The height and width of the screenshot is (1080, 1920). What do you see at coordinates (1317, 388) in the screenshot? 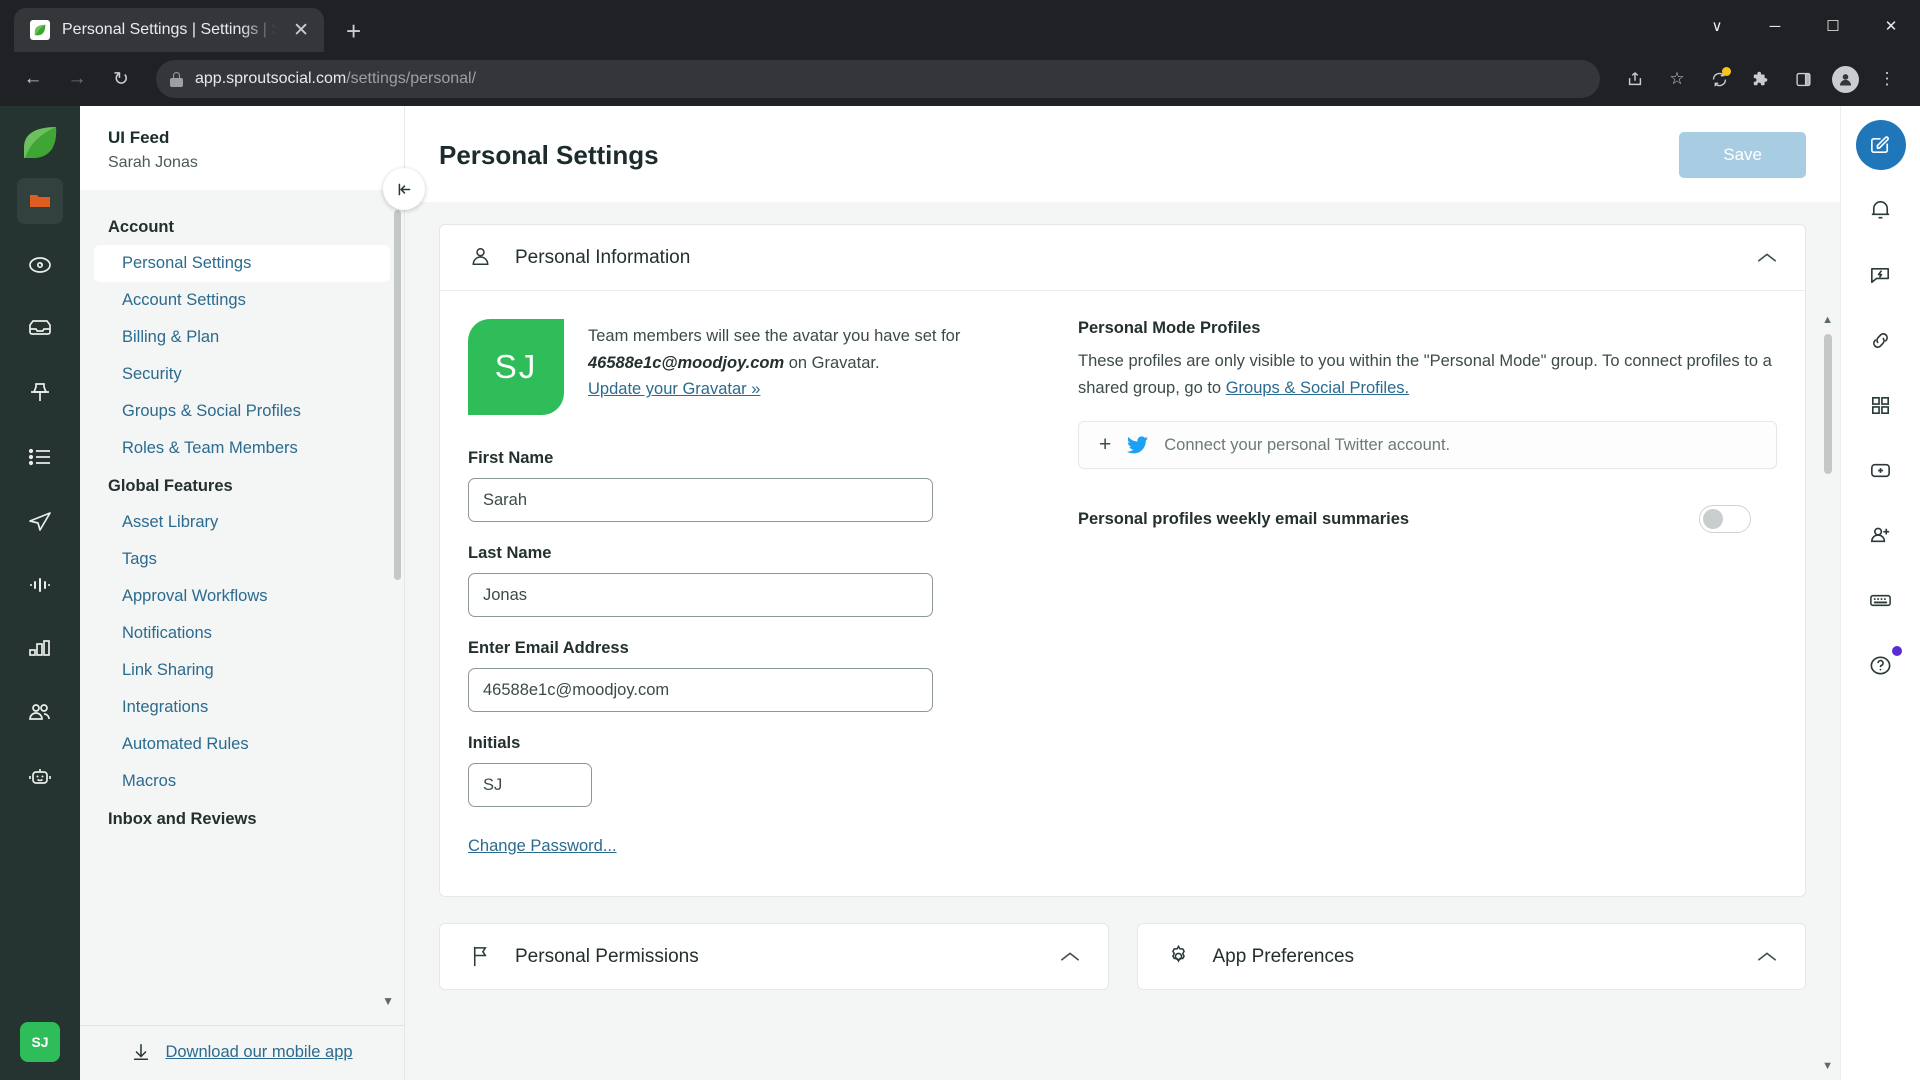
I see `groups-social-profiles-link: Groups & Social Profiles.` at bounding box center [1317, 388].